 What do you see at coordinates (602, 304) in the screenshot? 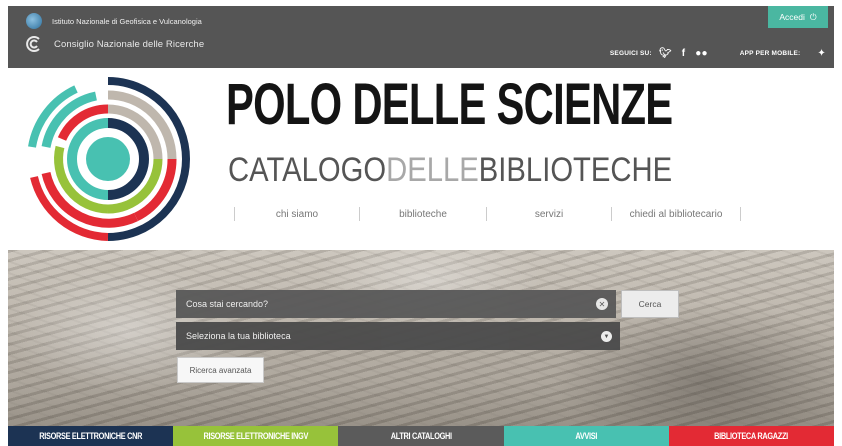
I see `clear-icon: ✕` at bounding box center [602, 304].